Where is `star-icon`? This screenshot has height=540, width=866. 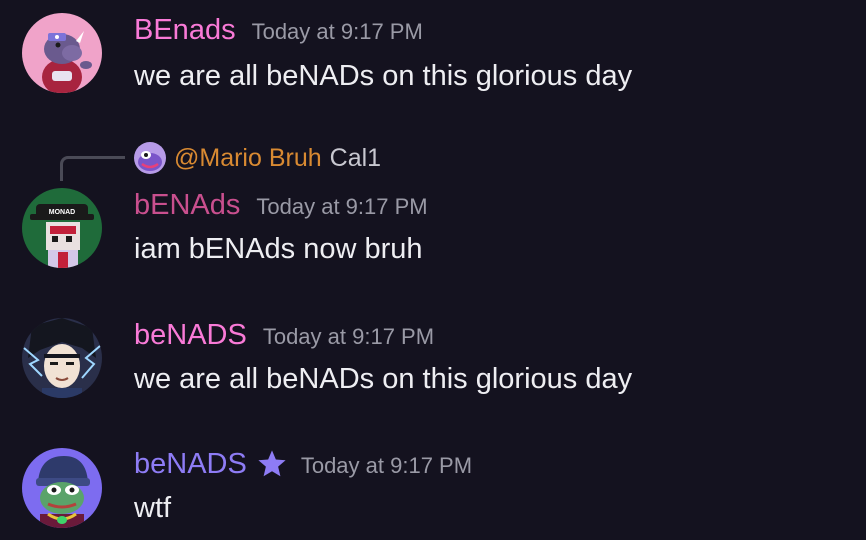
star-icon is located at coordinates (272, 466).